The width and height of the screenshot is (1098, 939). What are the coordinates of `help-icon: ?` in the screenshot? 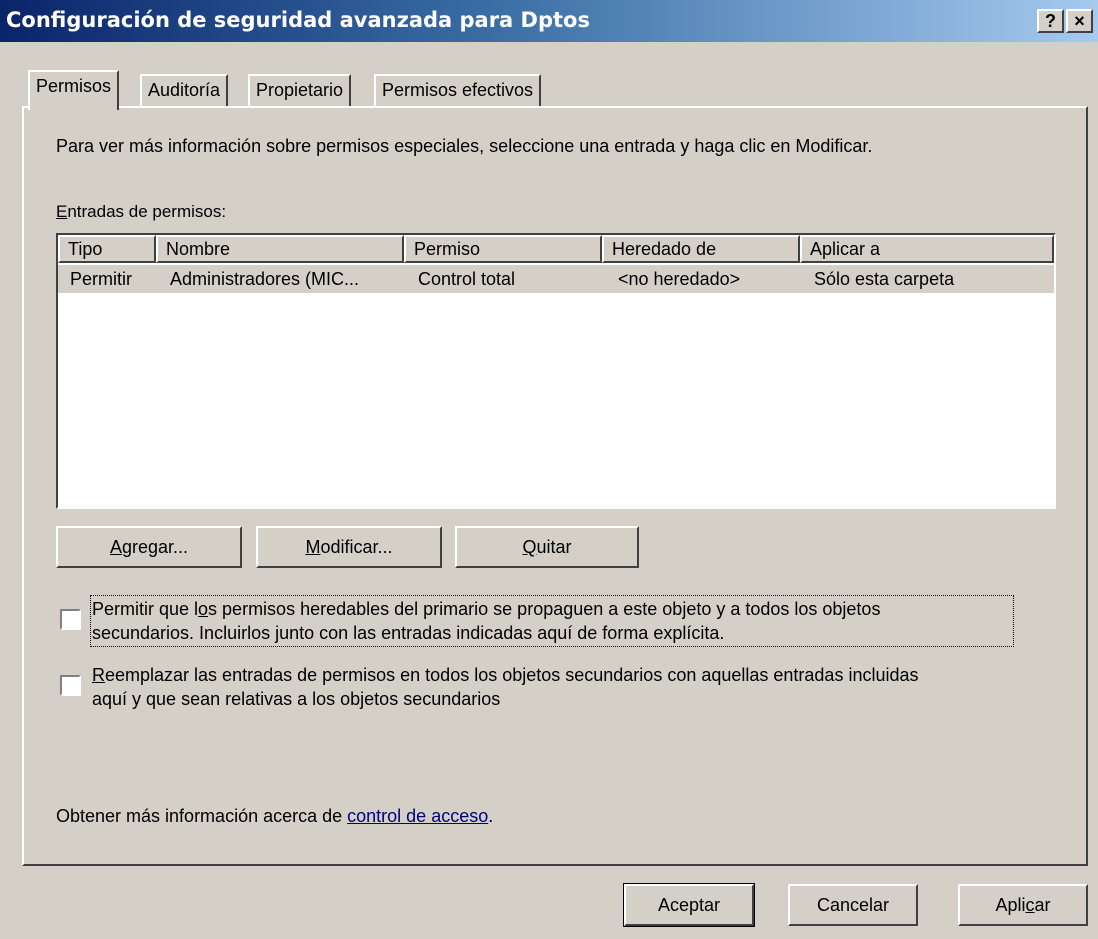 It's located at (1050, 21).